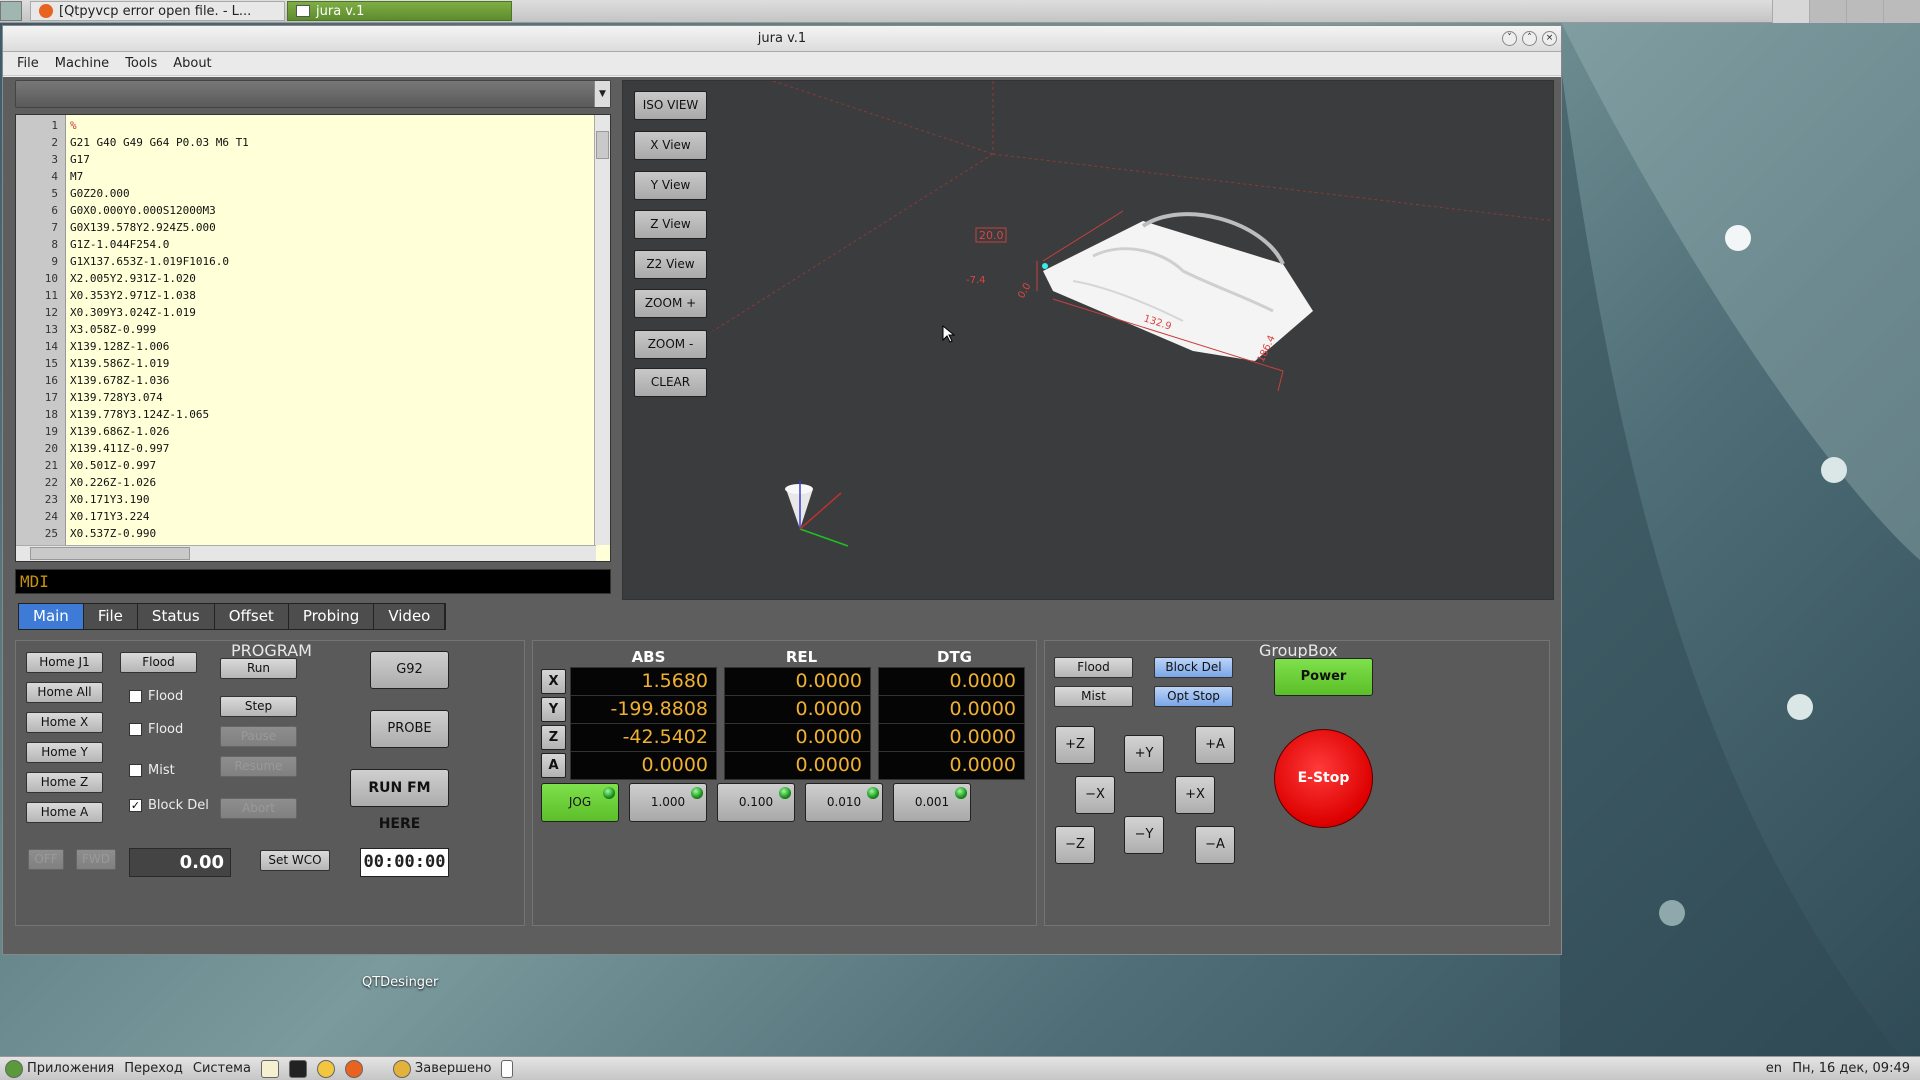  I want to click on window-titlebar: jura v.1 ˅ ˄ ×, so click(782, 39).